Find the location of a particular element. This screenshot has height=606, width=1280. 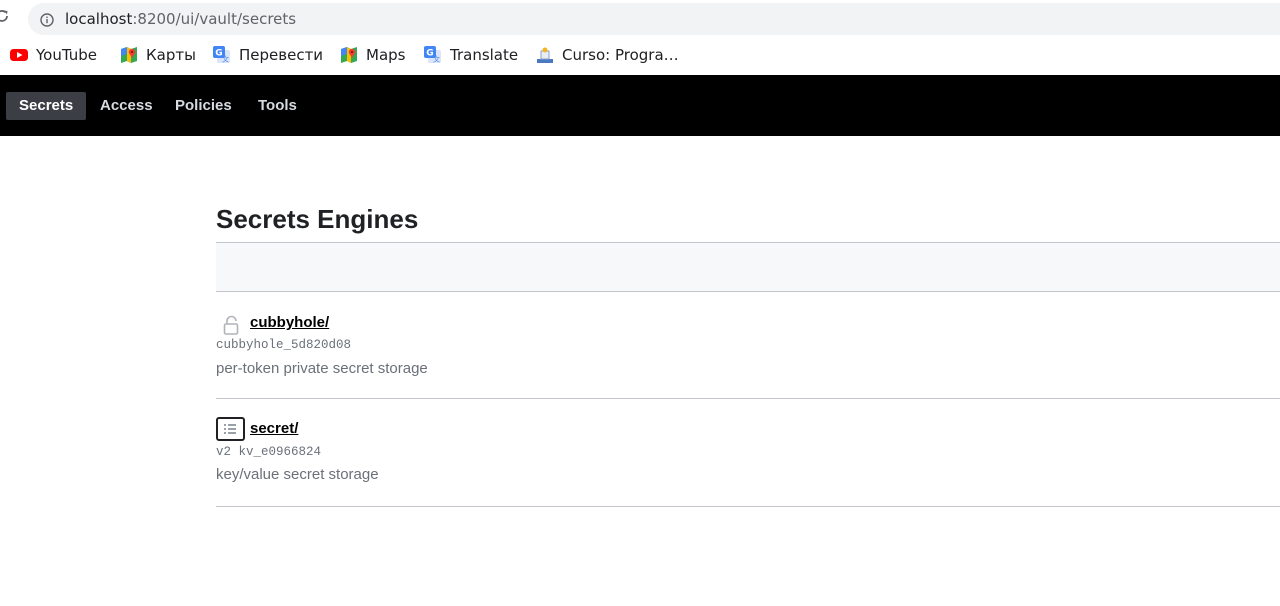

course-icon is located at coordinates (545, 55).